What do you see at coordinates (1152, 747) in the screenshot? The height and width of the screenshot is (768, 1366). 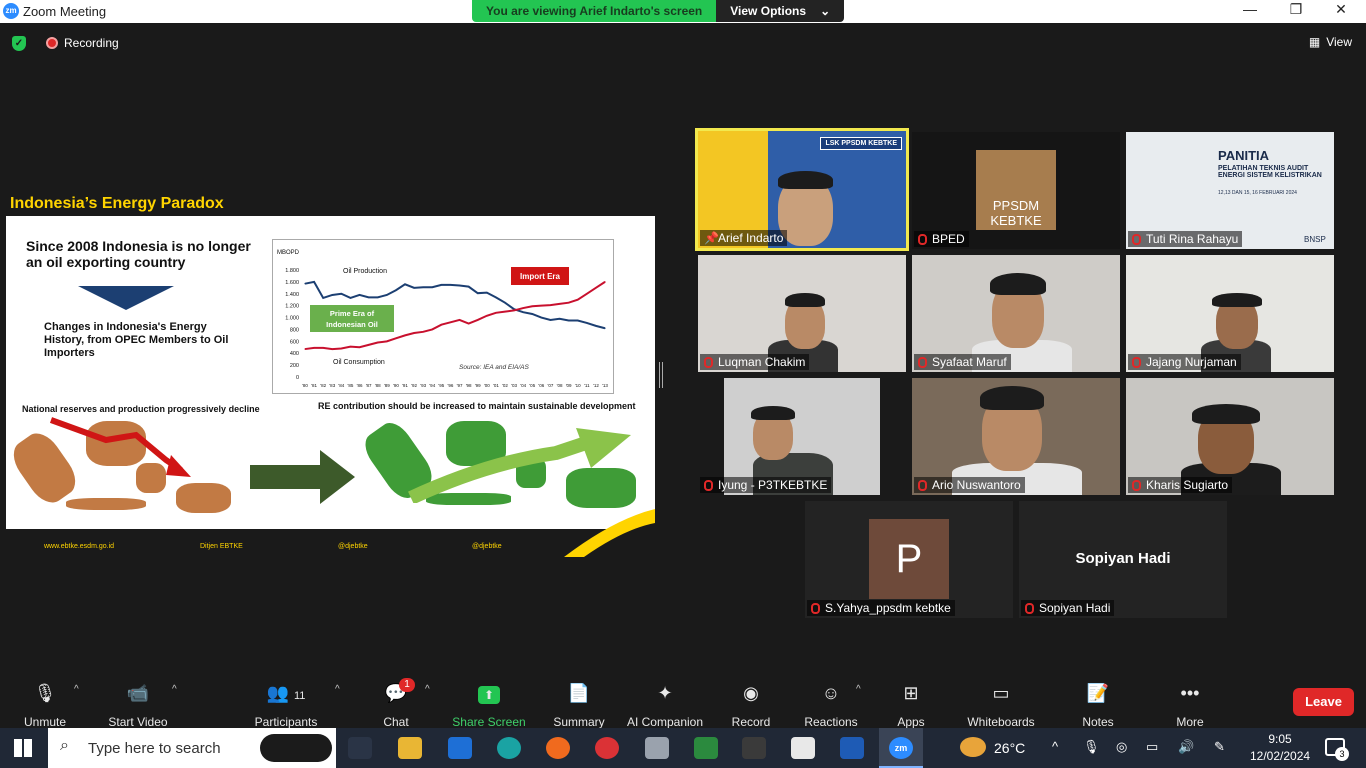 I see `battery-icon: ▭` at bounding box center [1152, 747].